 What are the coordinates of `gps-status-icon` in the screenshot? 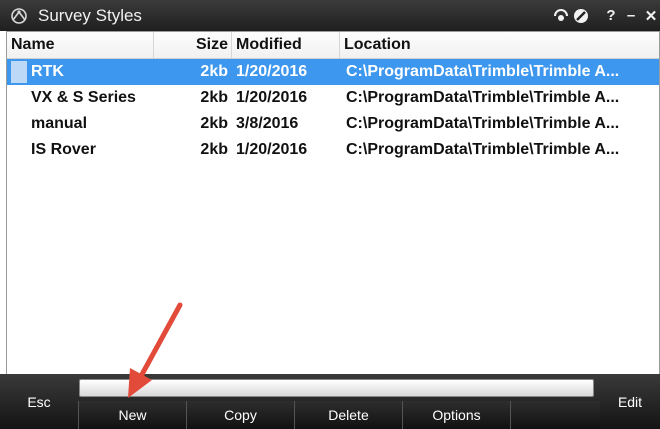 It's located at (561, 16).